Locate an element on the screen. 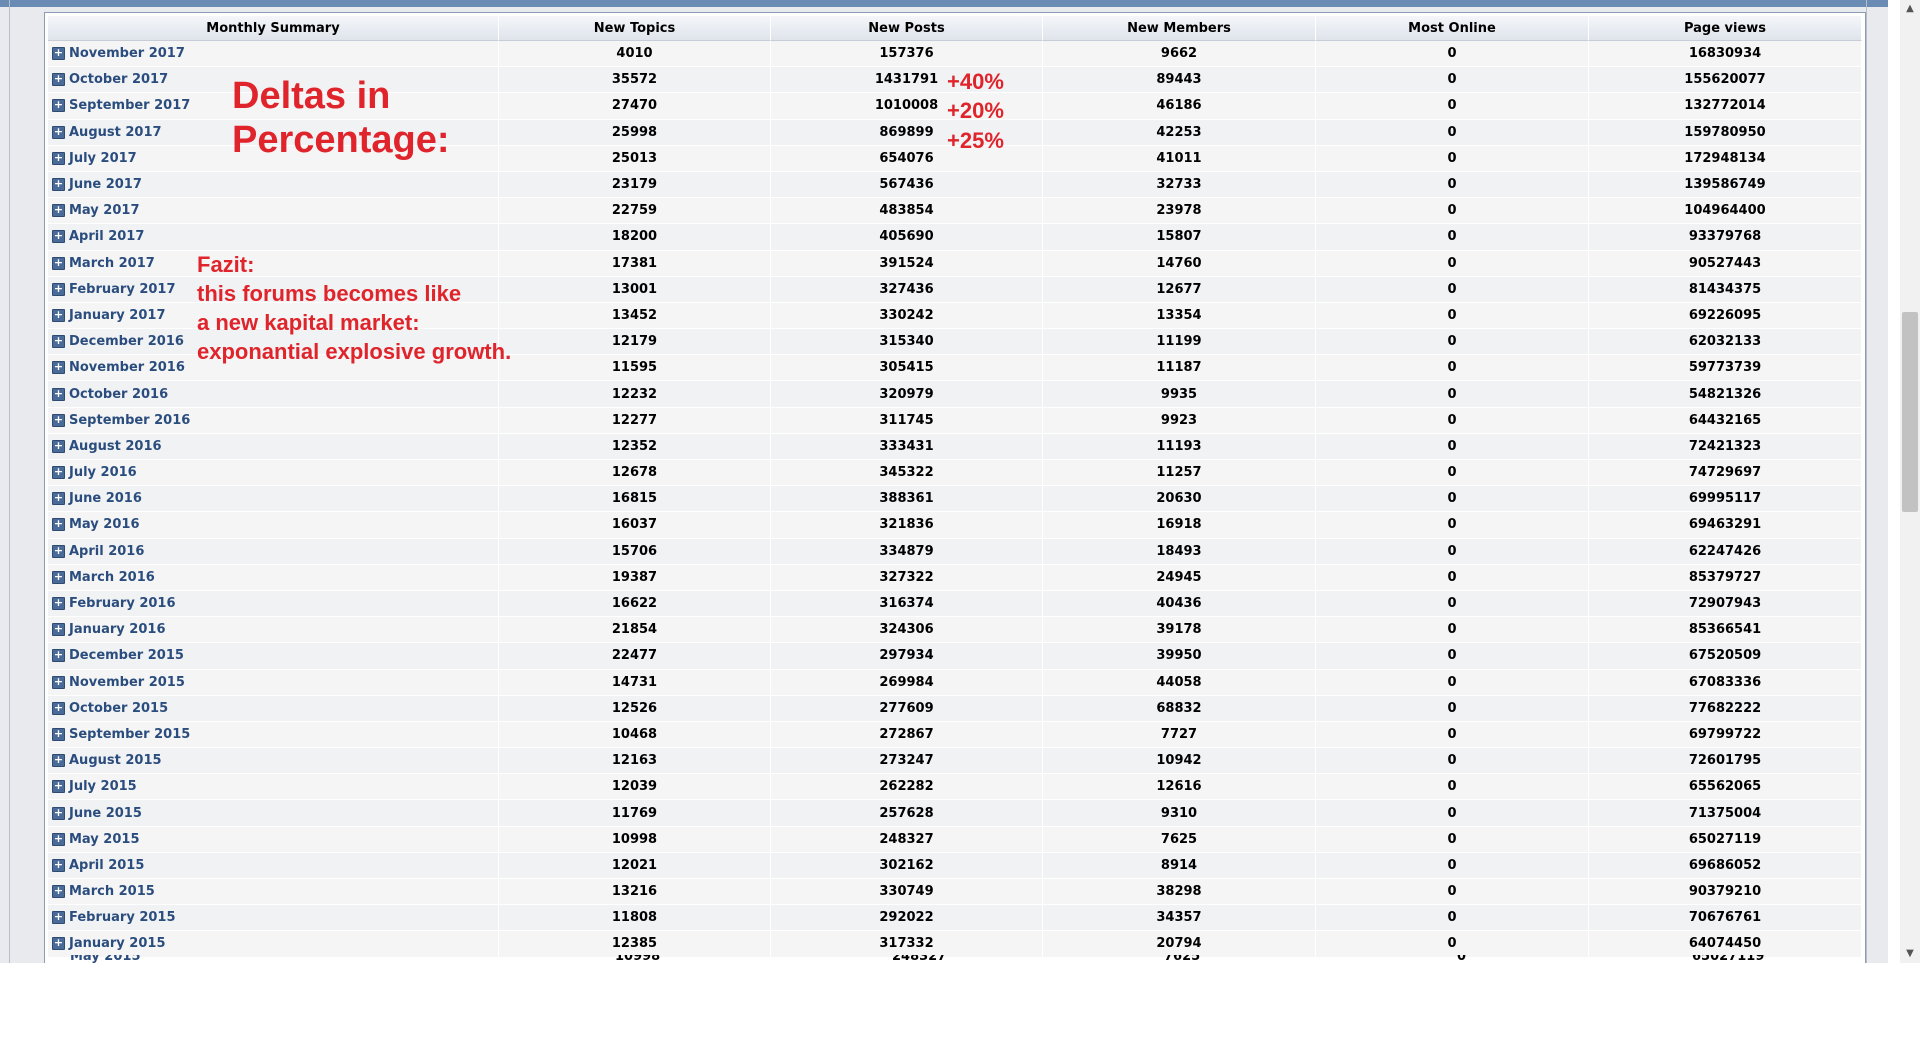 This screenshot has width=1920, height=1040. new-topics-cell: 27470 is located at coordinates (635, 106).